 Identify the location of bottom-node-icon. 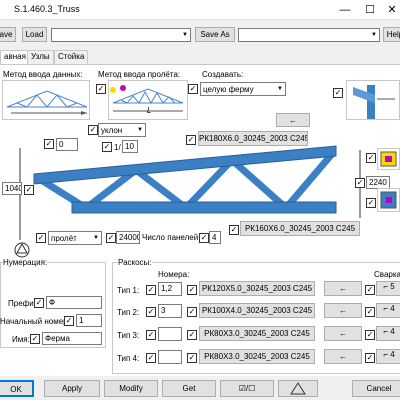
(388, 200).